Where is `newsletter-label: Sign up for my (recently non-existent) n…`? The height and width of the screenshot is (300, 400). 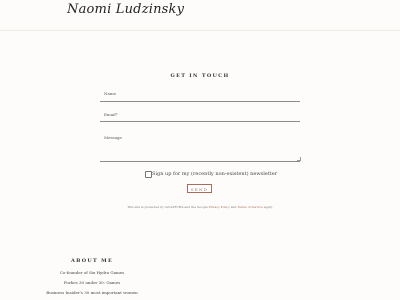 newsletter-label: Sign up for my (recently non-existent) n… is located at coordinates (214, 174).